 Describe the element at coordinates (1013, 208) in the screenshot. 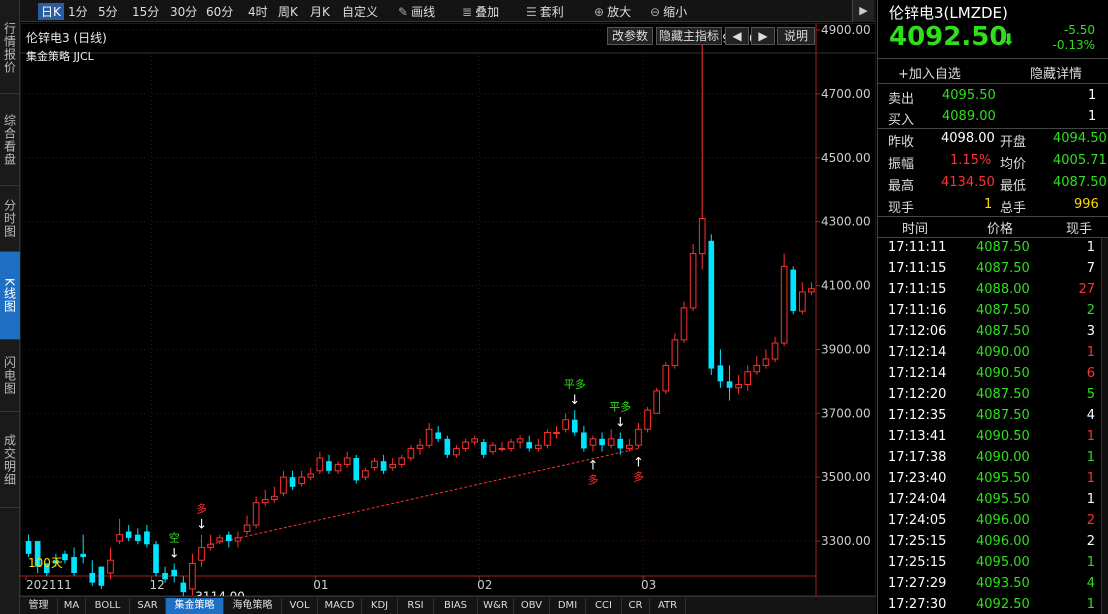

I see `total-vol-label: 总手` at that location.